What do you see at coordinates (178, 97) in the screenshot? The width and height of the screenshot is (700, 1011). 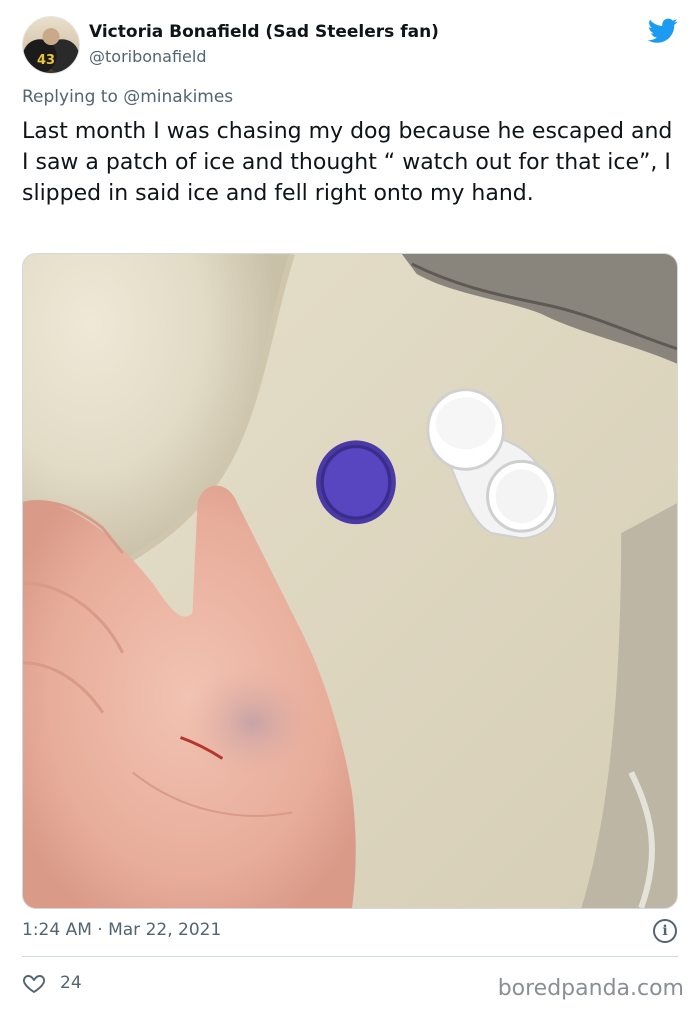 I see `reply-mention-link: @minakimes` at bounding box center [178, 97].